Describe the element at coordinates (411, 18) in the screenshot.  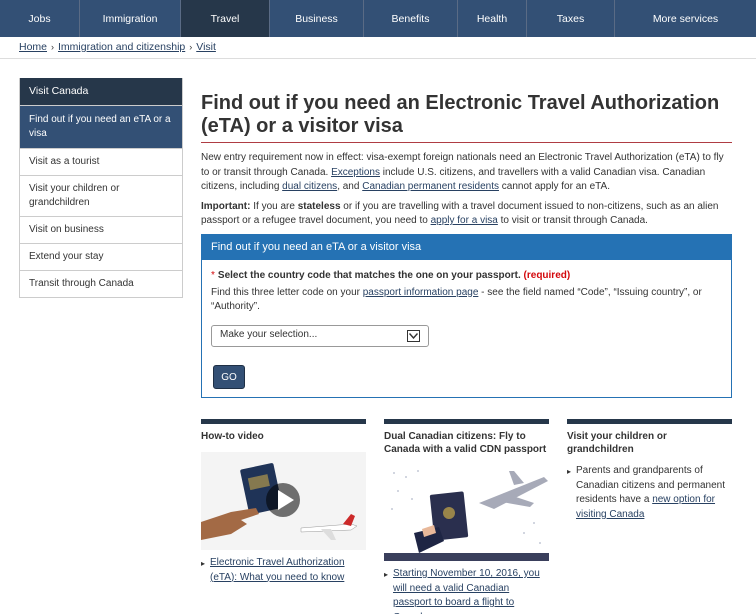
I see `nav-item-benefits: Benefits` at that location.